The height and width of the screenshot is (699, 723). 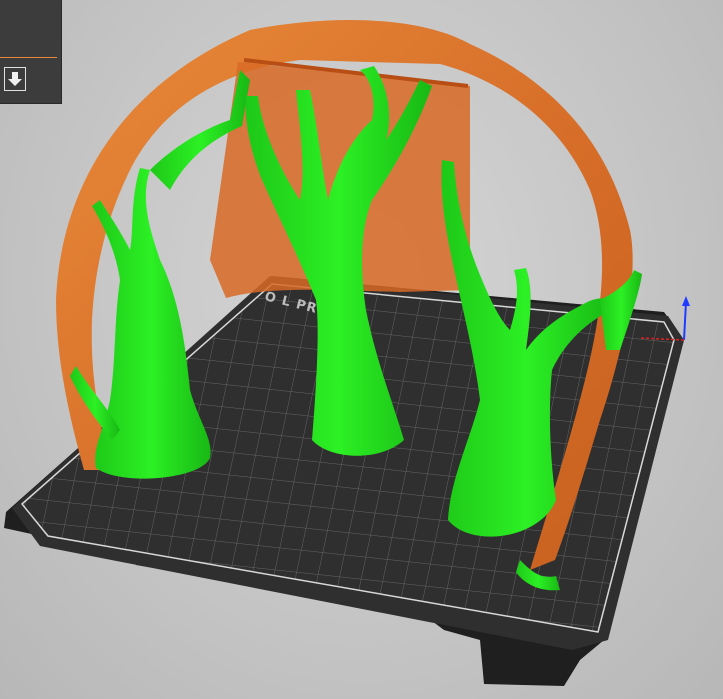 I want to click on export-gcode-button, so click(x=15, y=79).